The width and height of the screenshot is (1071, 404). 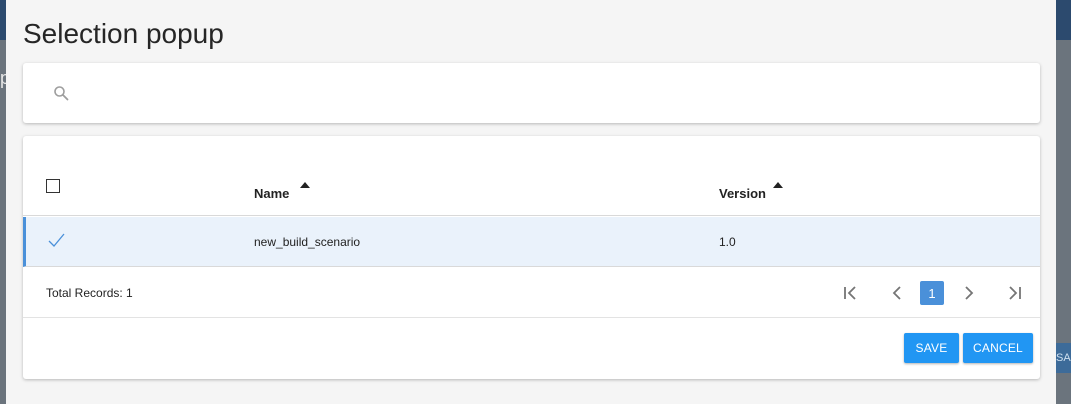 I want to click on column-header-name: Name, so click(x=271, y=193).